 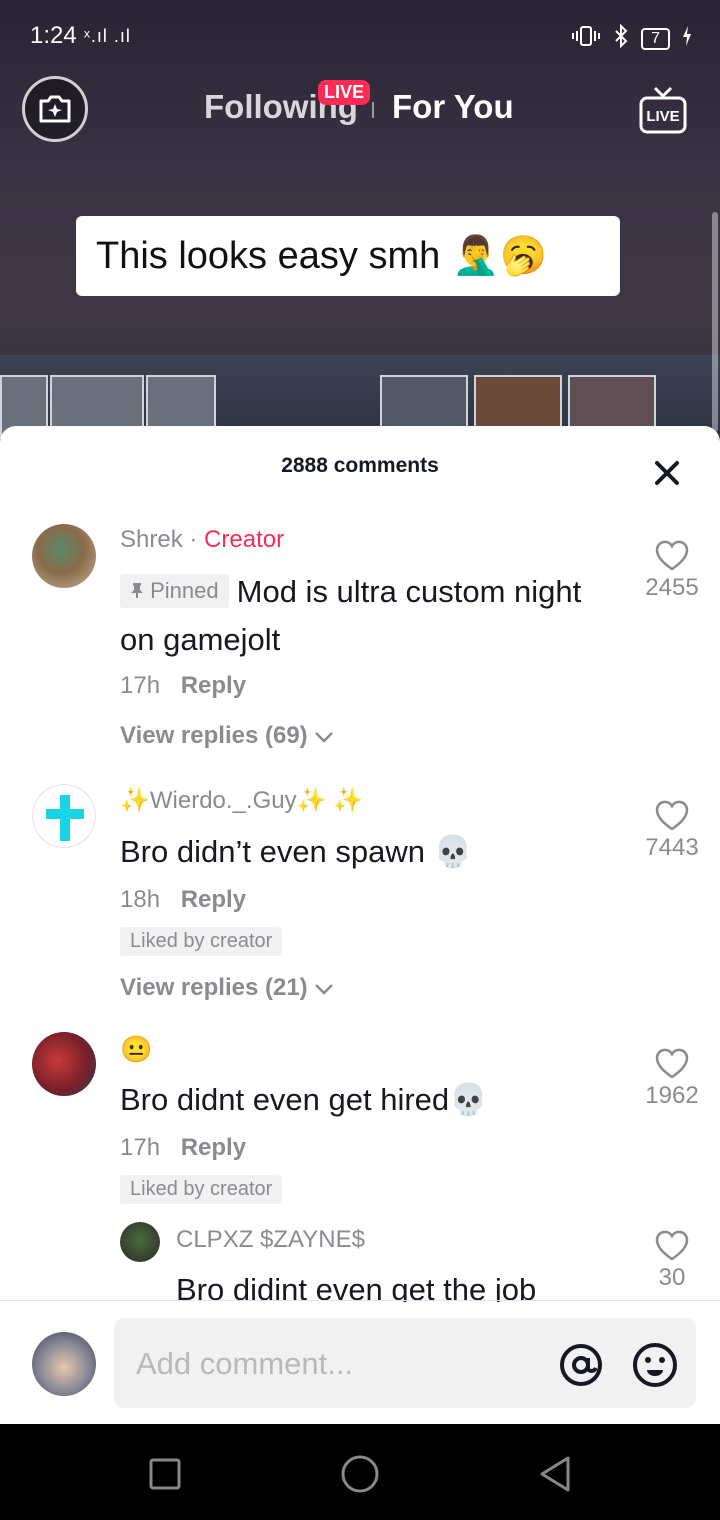 What do you see at coordinates (304, 1099) in the screenshot?
I see `comment-text: Bro didnt even get hired💀` at bounding box center [304, 1099].